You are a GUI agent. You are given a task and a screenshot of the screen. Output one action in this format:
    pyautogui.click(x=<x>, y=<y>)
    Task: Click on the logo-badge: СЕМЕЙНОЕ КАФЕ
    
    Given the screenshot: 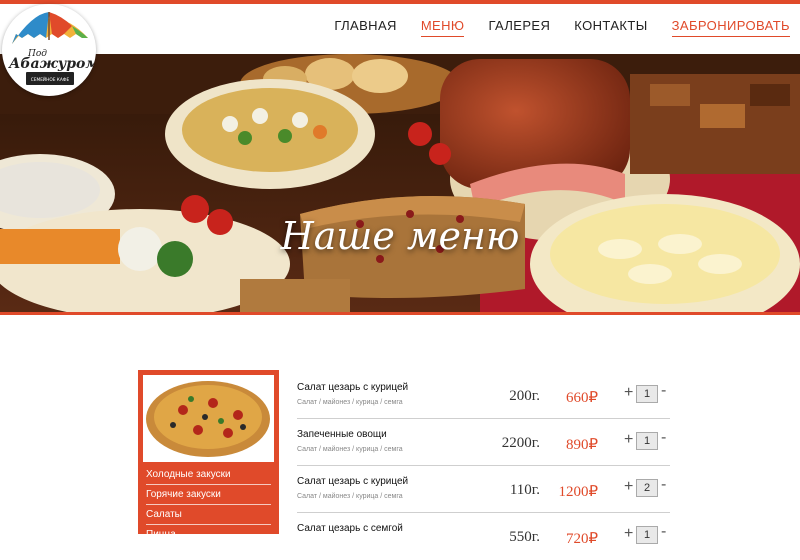 What is the action you would take?
    pyautogui.click(x=50, y=79)
    